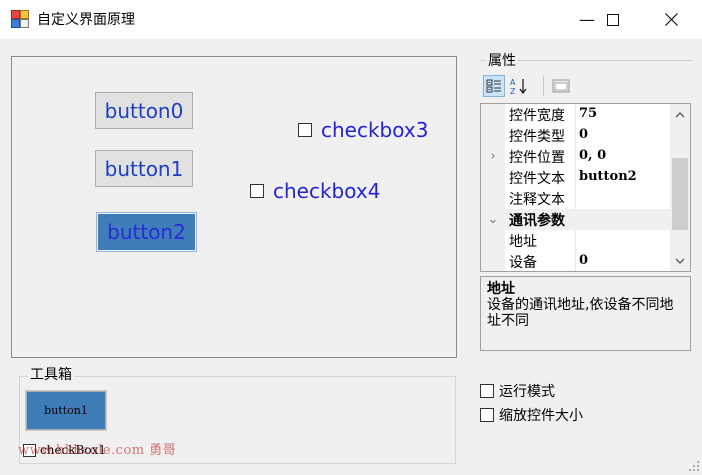 The image size is (702, 475). Describe the element at coordinates (493, 219) in the screenshot. I see `collapse-chevron-icon: ⌄` at that location.